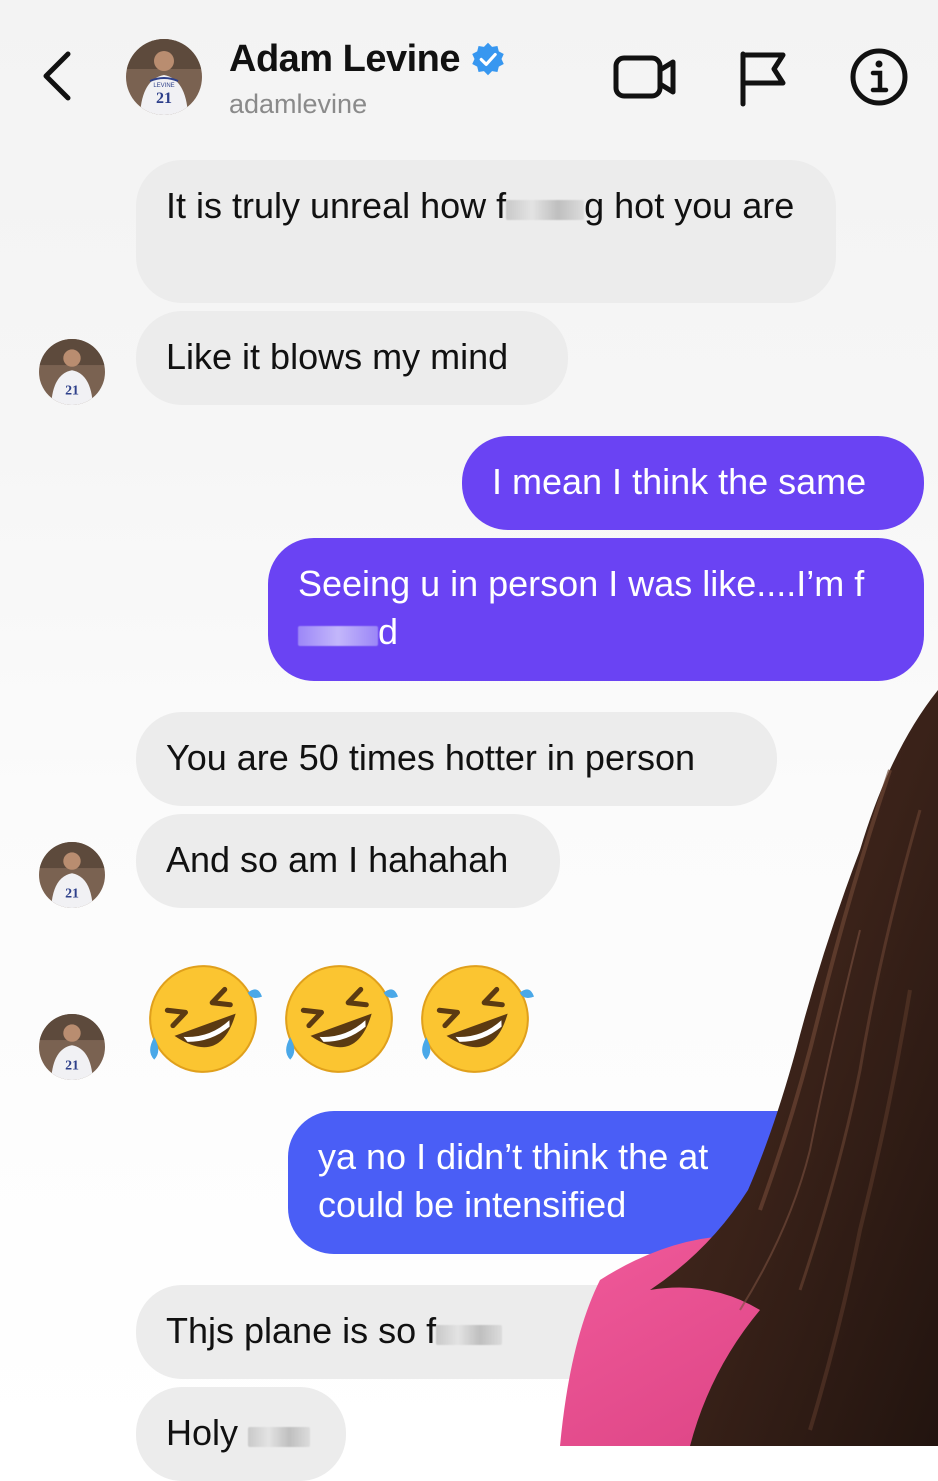 This screenshot has width=938, height=1481. Describe the element at coordinates (207, 1432) in the screenshot. I see `message-text: Holy` at that location.